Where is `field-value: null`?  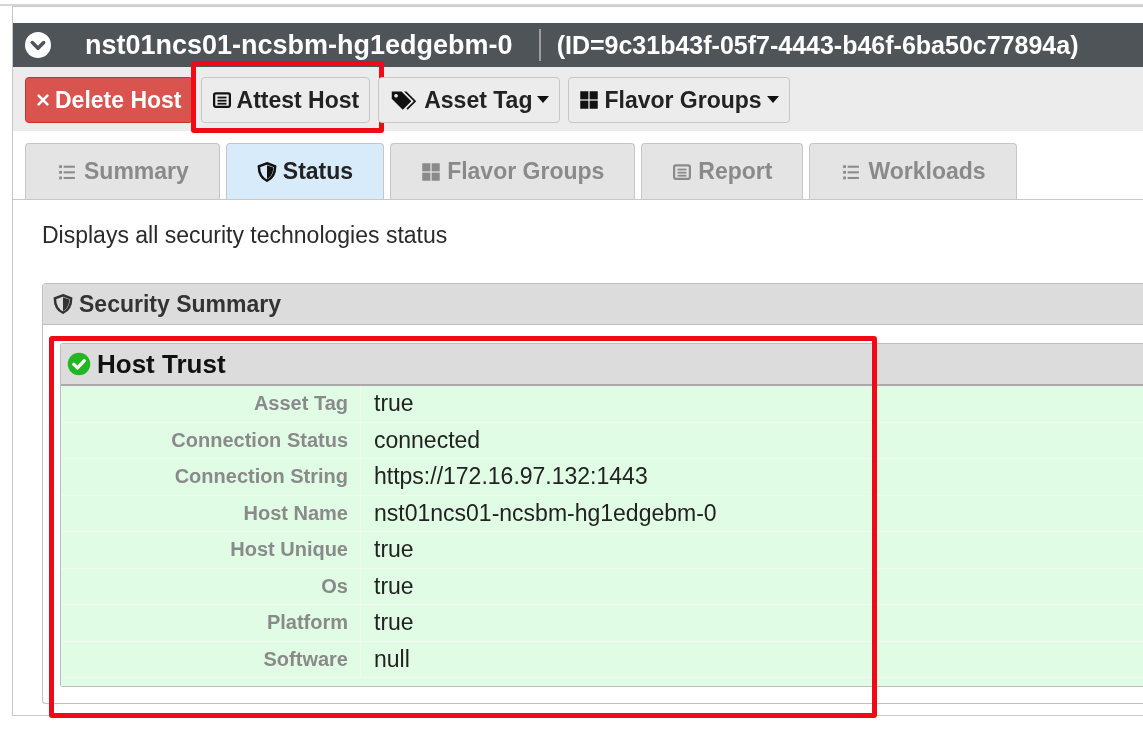
field-value: null is located at coordinates (392, 659).